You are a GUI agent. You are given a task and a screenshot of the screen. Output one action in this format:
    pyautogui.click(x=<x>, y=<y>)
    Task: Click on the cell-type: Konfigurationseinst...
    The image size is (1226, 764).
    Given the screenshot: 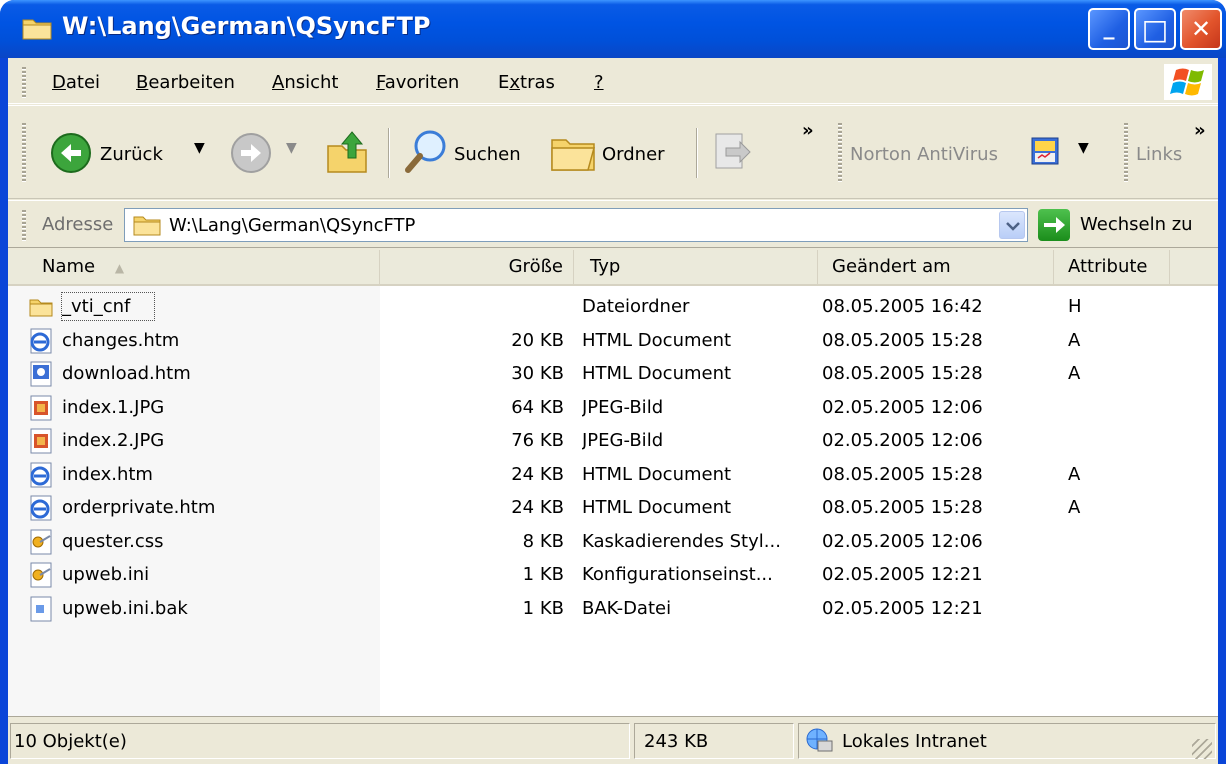 What is the action you would take?
    pyautogui.click(x=677, y=574)
    